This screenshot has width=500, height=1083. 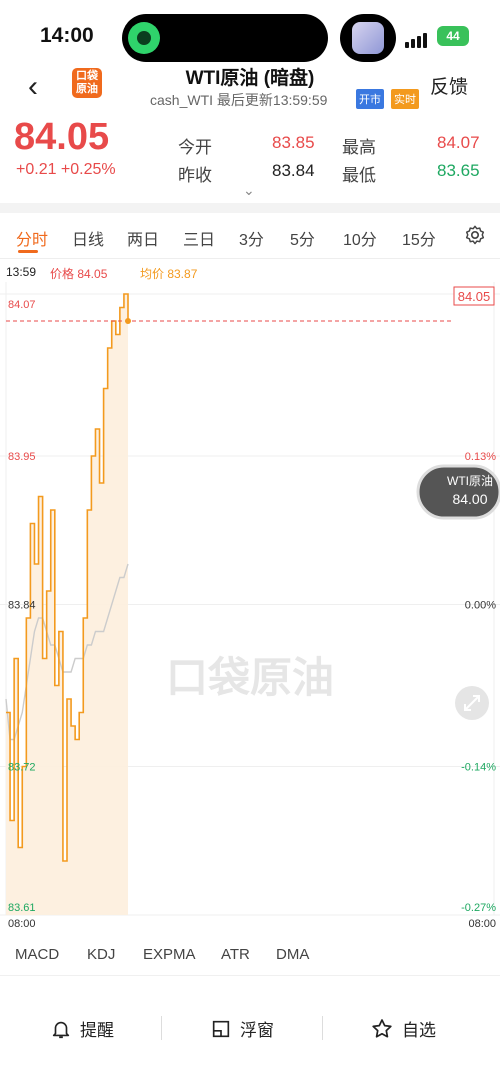 I want to click on low-value: 83.65, so click(x=458, y=170).